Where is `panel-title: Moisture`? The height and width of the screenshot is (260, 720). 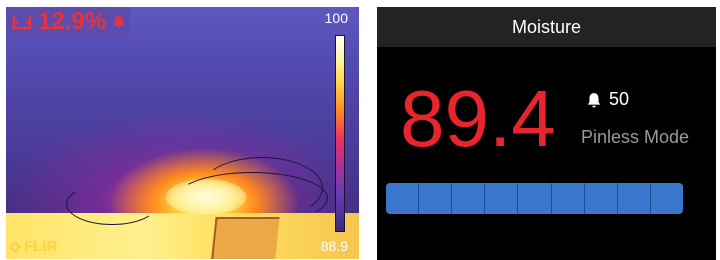 panel-title: Moisture is located at coordinates (546, 27).